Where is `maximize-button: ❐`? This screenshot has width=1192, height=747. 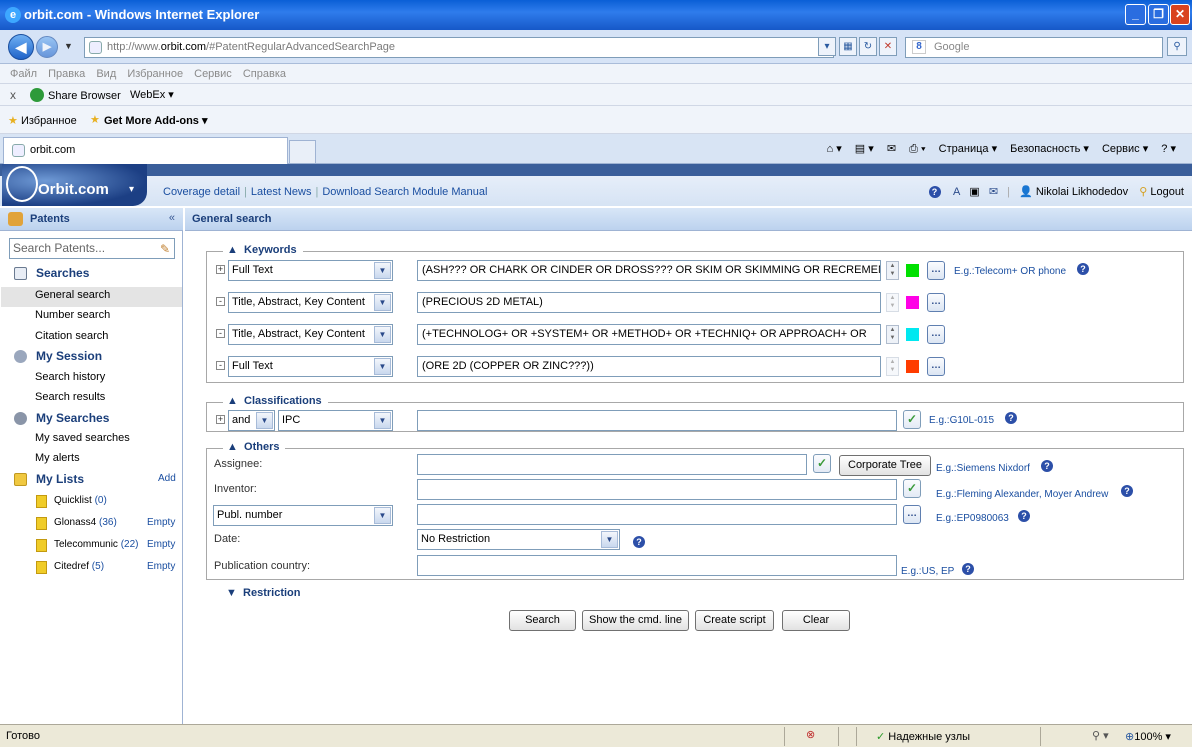
maximize-button: ❐ is located at coordinates (1158, 14).